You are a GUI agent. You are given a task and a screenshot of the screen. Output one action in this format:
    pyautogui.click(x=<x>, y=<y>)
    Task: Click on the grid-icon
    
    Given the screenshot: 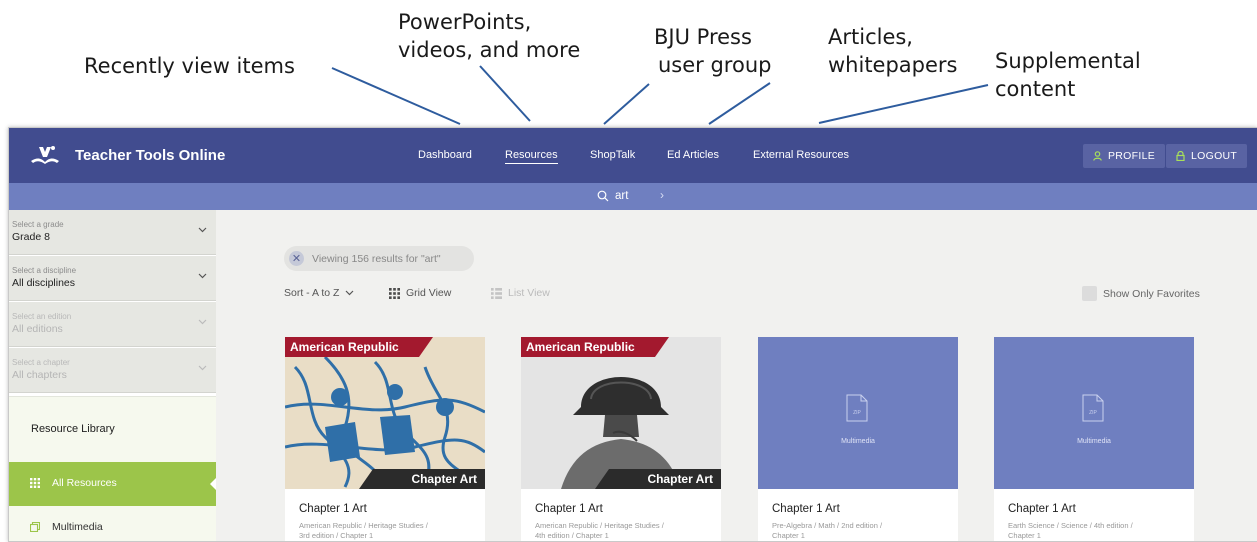 What is the action you would take?
    pyautogui.click(x=35, y=483)
    